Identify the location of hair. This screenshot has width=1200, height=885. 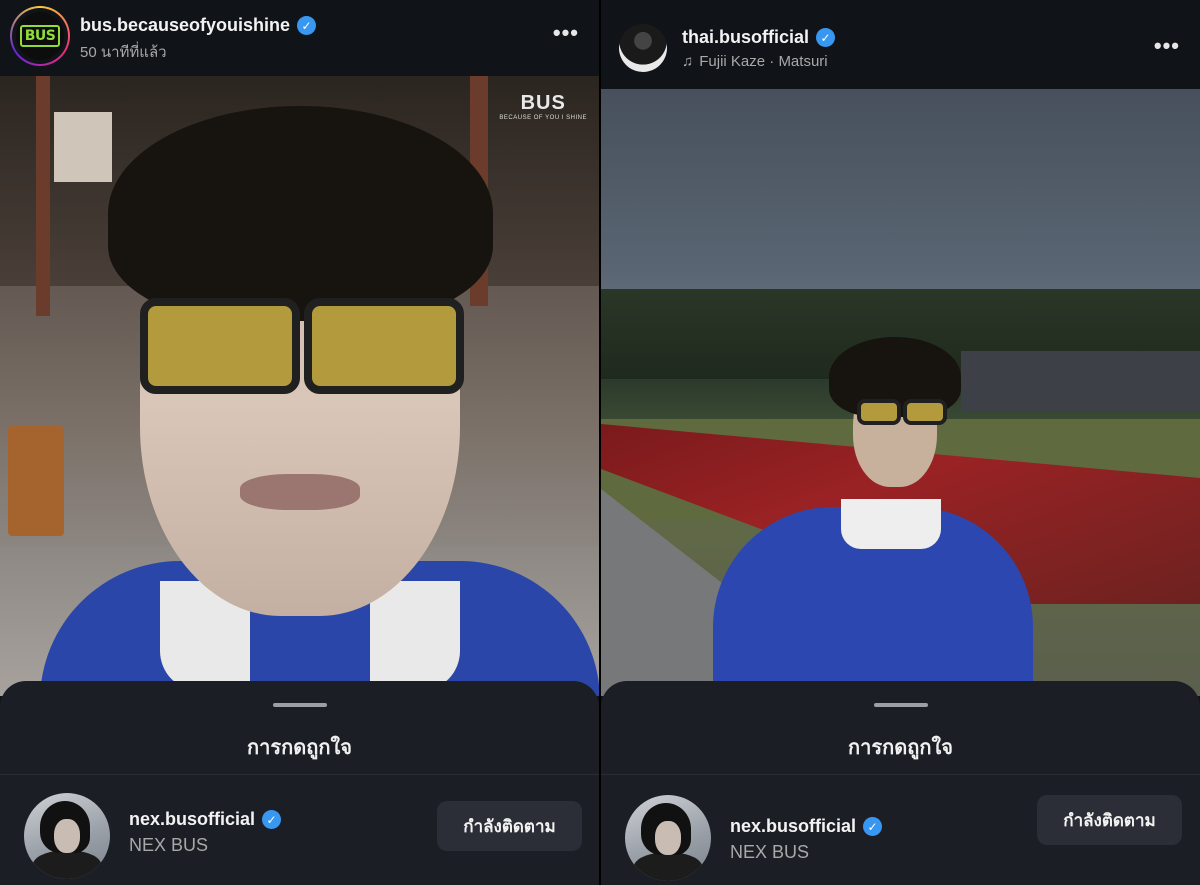
(300, 213).